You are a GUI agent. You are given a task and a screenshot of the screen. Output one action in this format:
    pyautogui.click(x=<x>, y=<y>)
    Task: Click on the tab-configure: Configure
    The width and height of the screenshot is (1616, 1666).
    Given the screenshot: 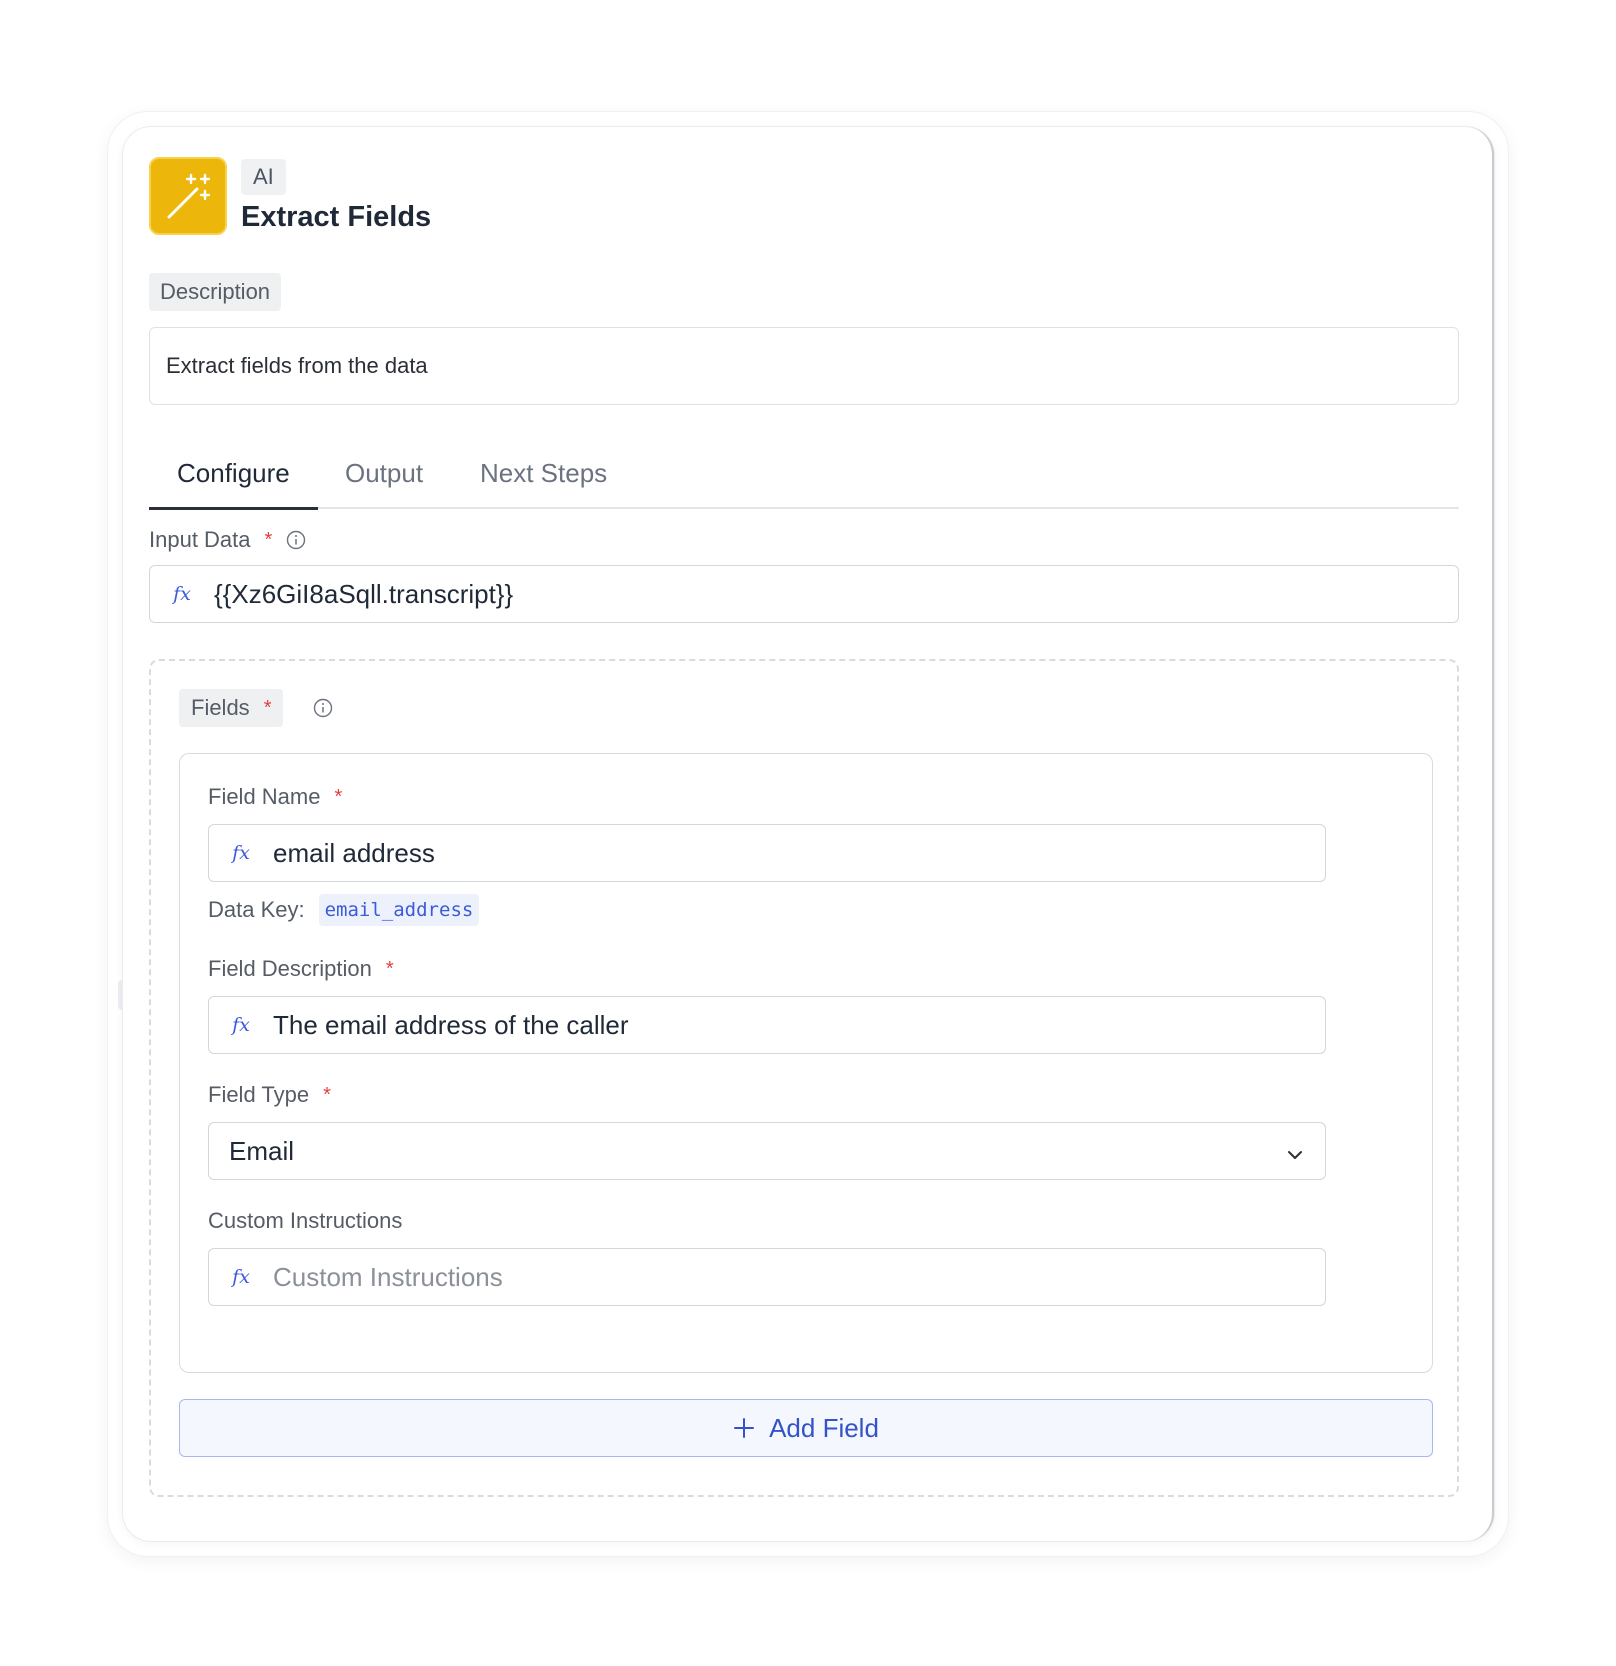 What is the action you would take?
    pyautogui.click(x=233, y=477)
    